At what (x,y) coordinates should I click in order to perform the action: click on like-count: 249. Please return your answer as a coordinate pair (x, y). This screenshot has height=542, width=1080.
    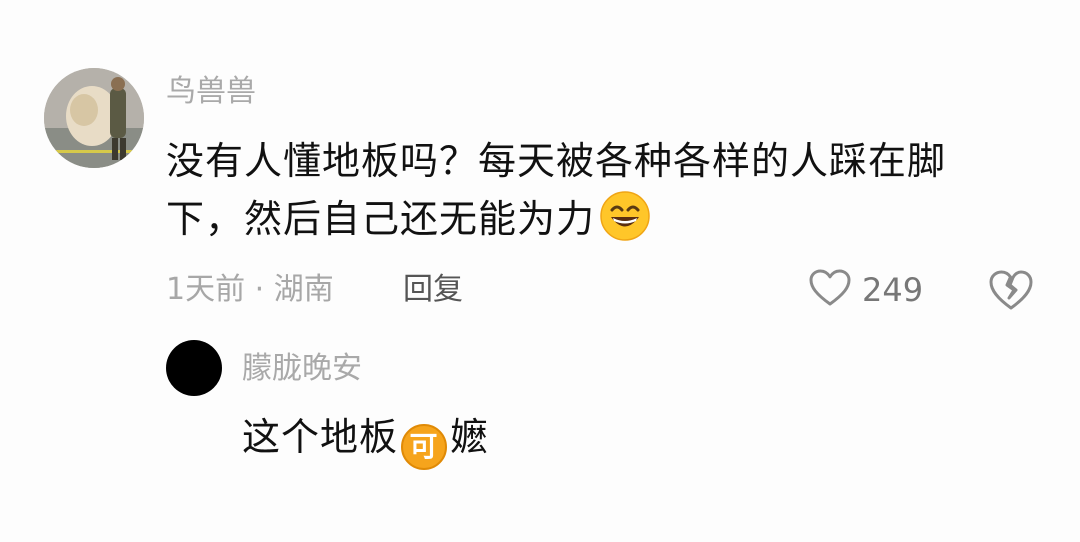
    Looking at the image, I should click on (893, 290).